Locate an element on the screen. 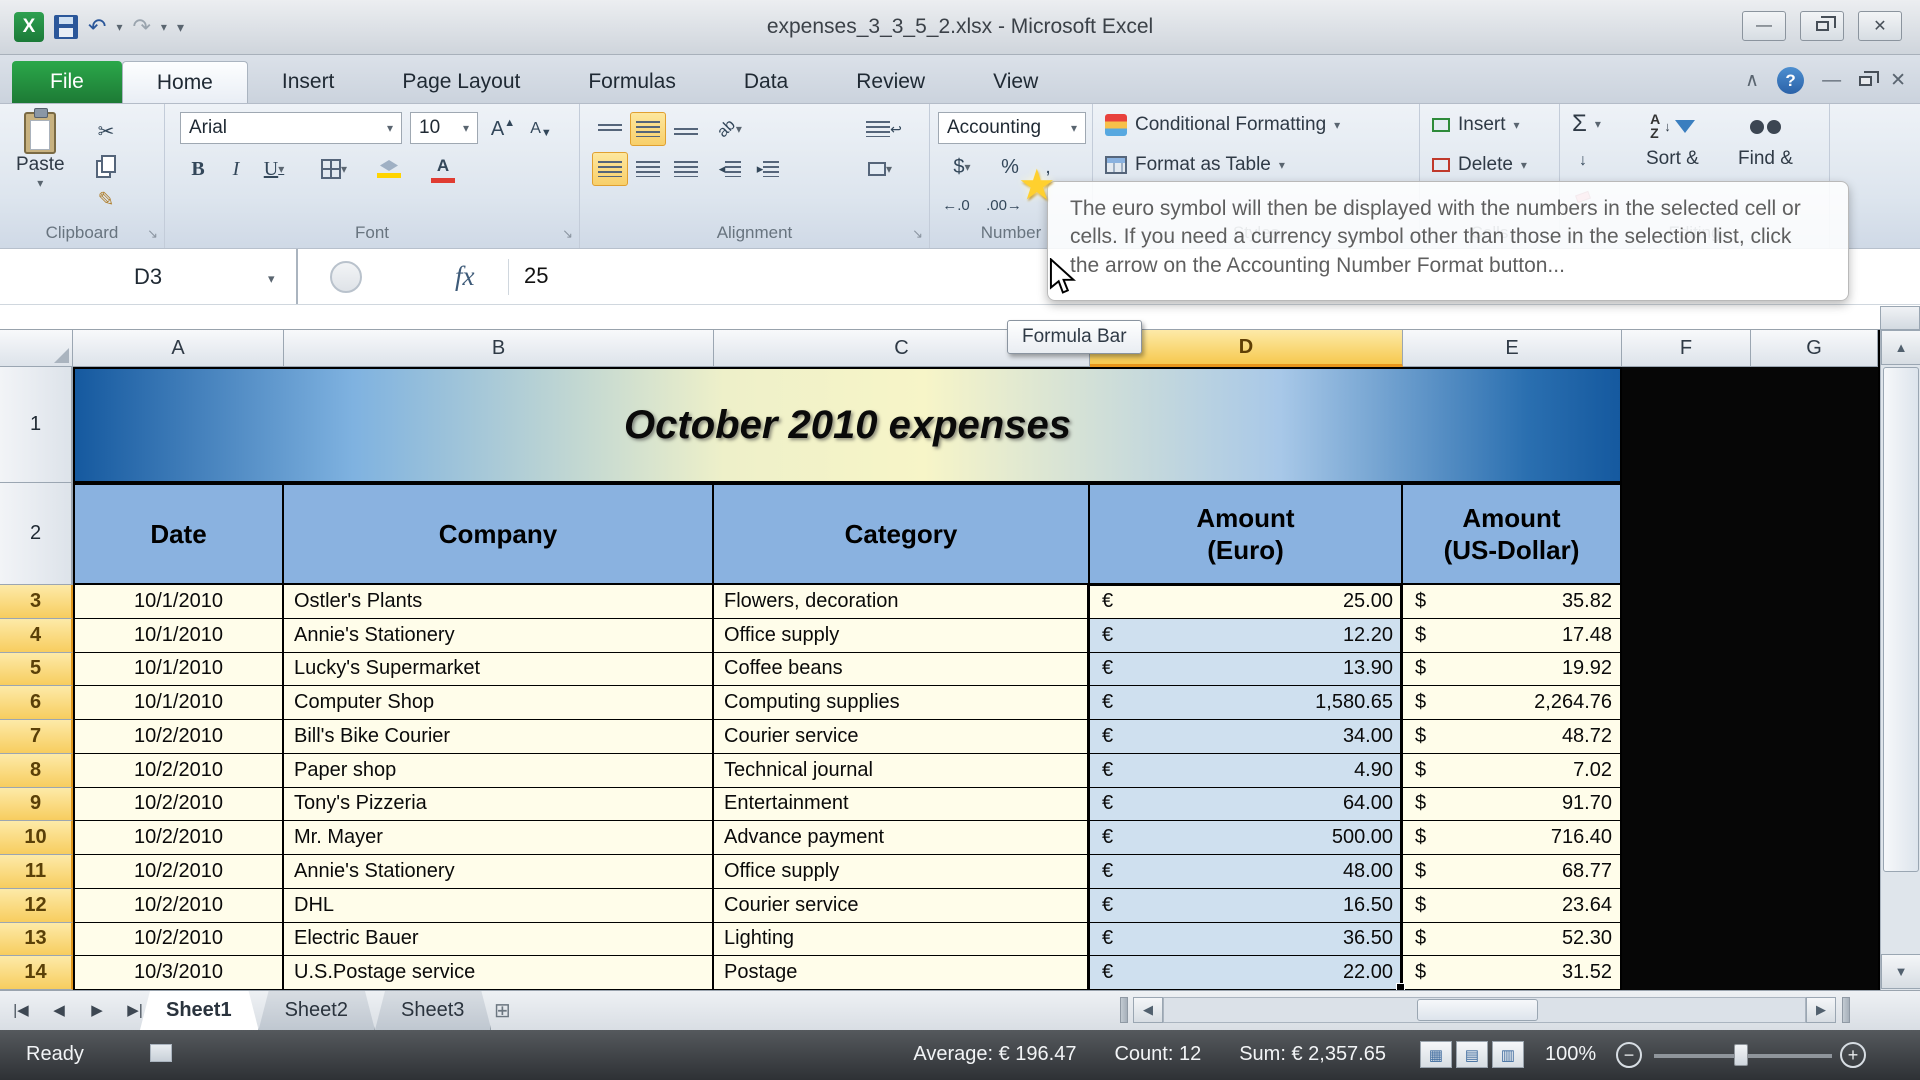 The image size is (1920, 1080). cell-category: Advance payment is located at coordinates (902, 838).